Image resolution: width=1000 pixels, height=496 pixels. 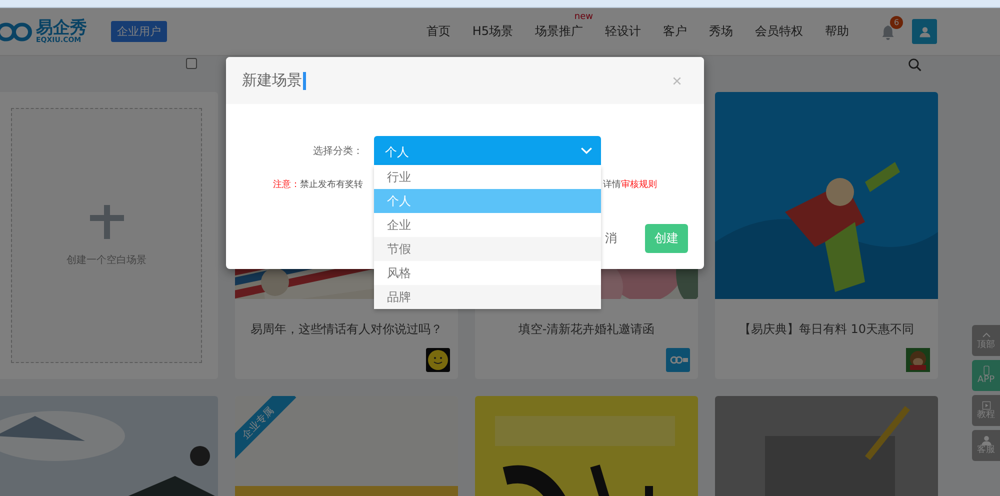 What do you see at coordinates (586, 329) in the screenshot?
I see `card-title: 填空-清新花卉婚礼邀请函` at bounding box center [586, 329].